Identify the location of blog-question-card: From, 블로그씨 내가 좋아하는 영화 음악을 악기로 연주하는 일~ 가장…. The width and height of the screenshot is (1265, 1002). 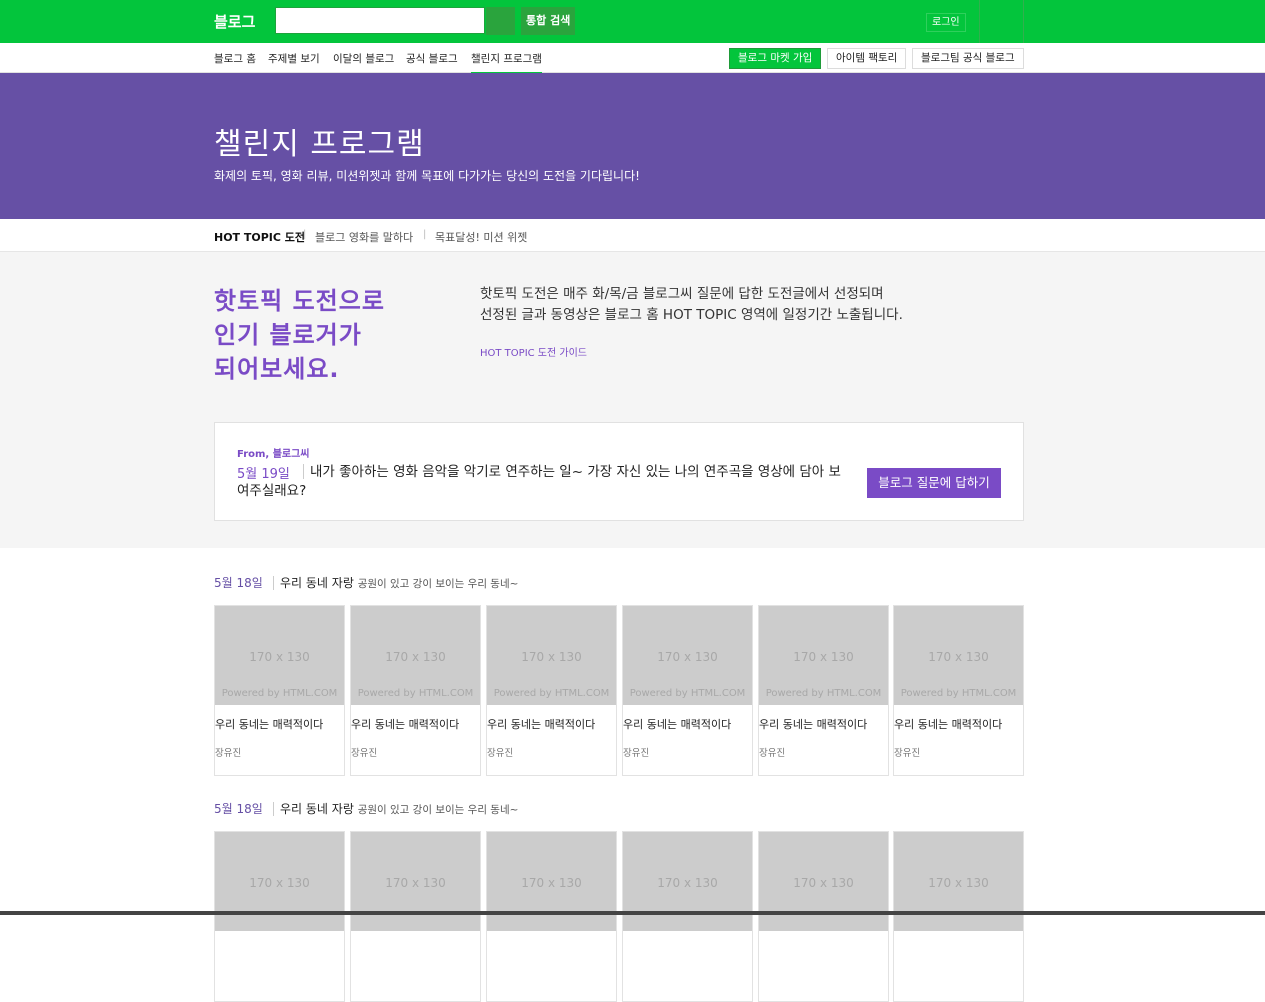
(619, 471).